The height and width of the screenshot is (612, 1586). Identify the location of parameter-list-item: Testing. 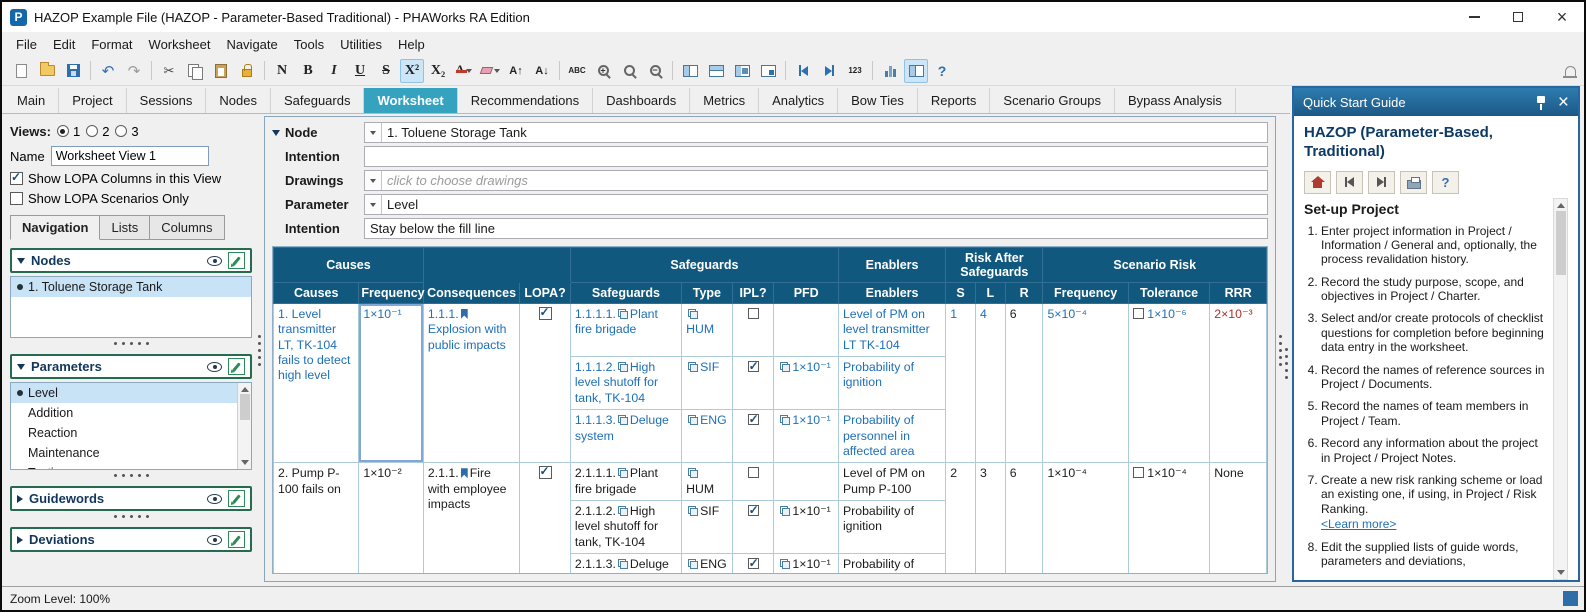
(124, 466).